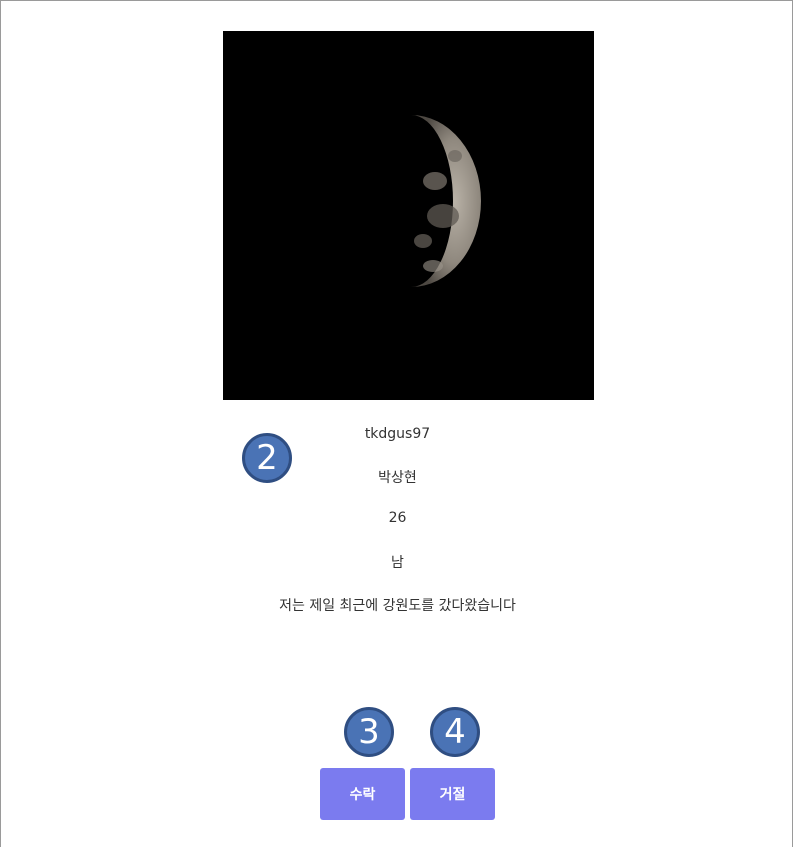 This screenshot has height=847, width=795. I want to click on bio-text: 저는 제일 최근에 강원도를 갔다왔습니다, so click(397, 606).